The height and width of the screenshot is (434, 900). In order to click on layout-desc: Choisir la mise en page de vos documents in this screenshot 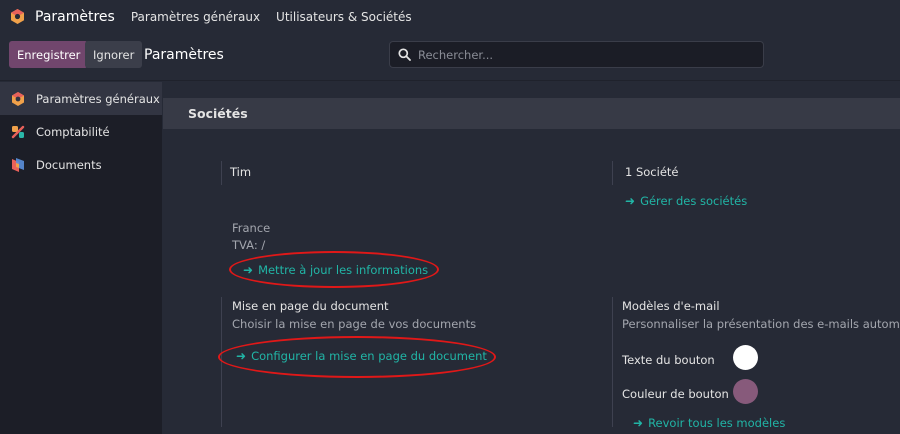, I will do `click(354, 324)`.